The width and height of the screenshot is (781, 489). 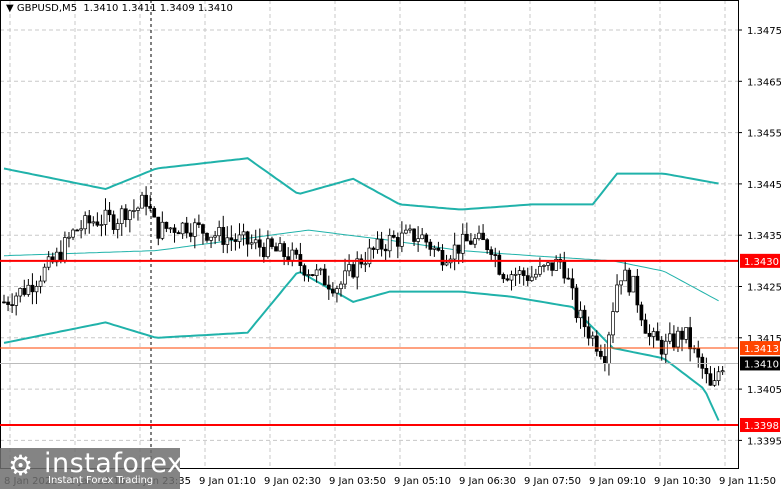 What do you see at coordinates (422, 481) in the screenshot?
I see `x-tick-label: 9 Jan 05:10` at bounding box center [422, 481].